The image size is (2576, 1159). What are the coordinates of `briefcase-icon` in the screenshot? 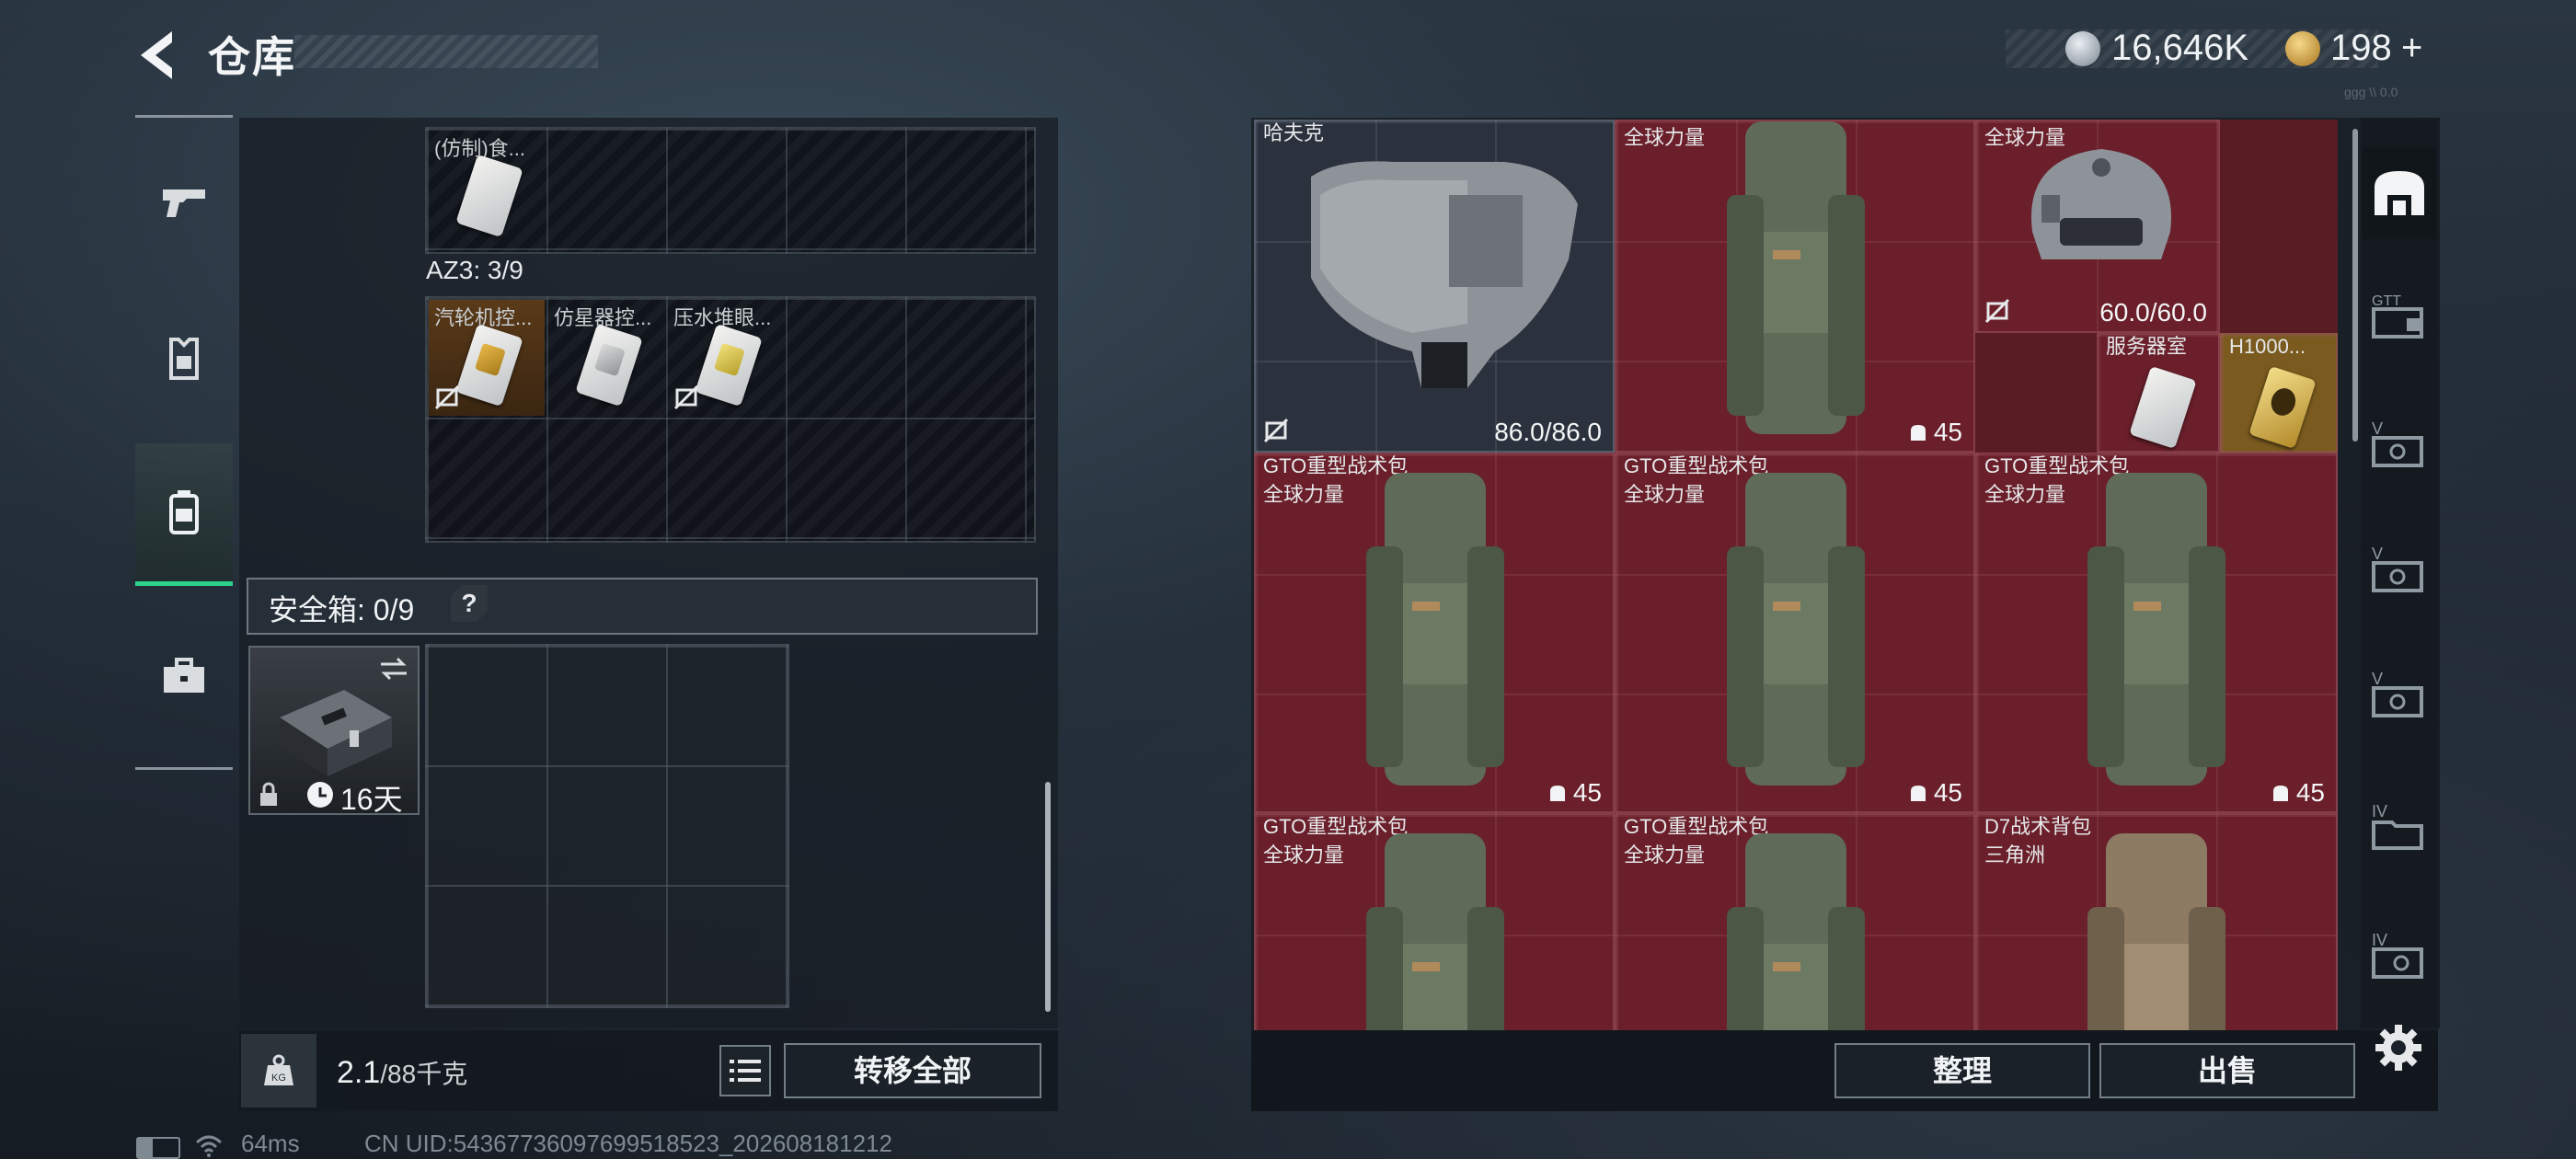 It's located at (184, 675).